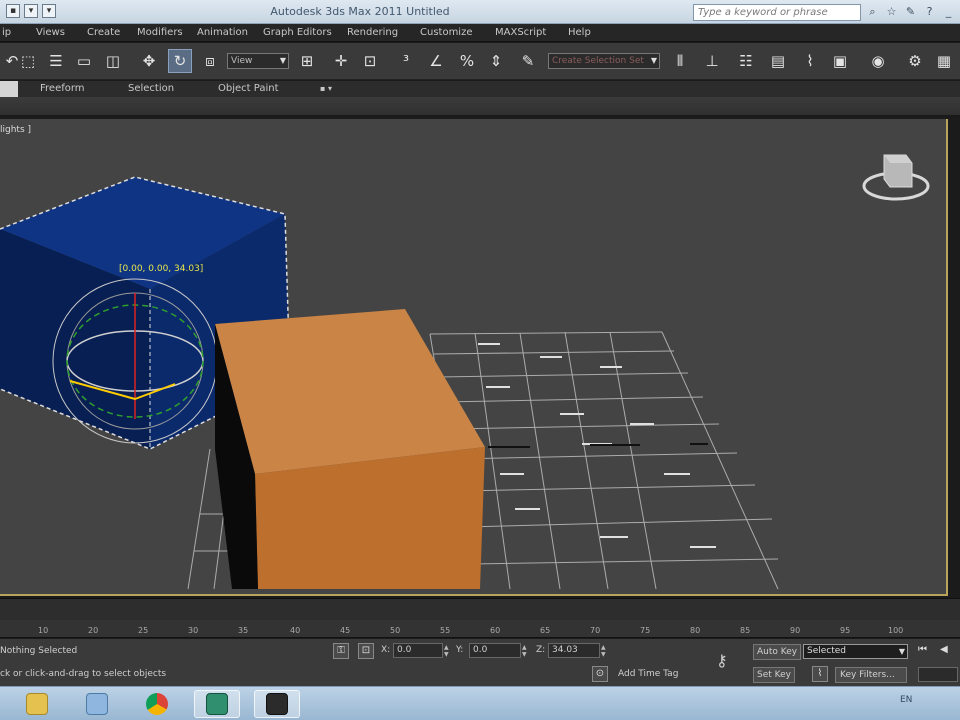 The image size is (960, 720). What do you see at coordinates (598, 61) in the screenshot?
I see `named-selection-value: Create Selection Set` at bounding box center [598, 61].